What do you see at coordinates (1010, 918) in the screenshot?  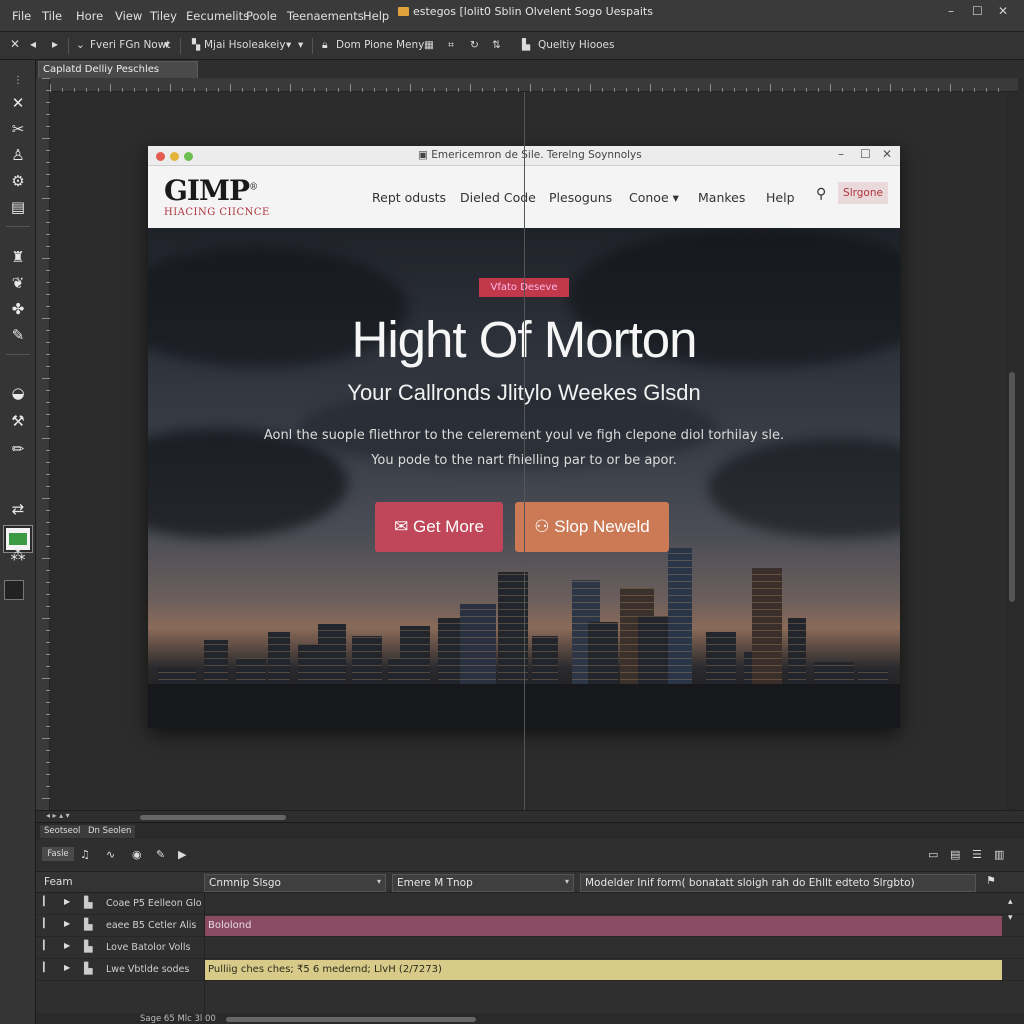 I see `scroll-down-icon: ▾` at bounding box center [1010, 918].